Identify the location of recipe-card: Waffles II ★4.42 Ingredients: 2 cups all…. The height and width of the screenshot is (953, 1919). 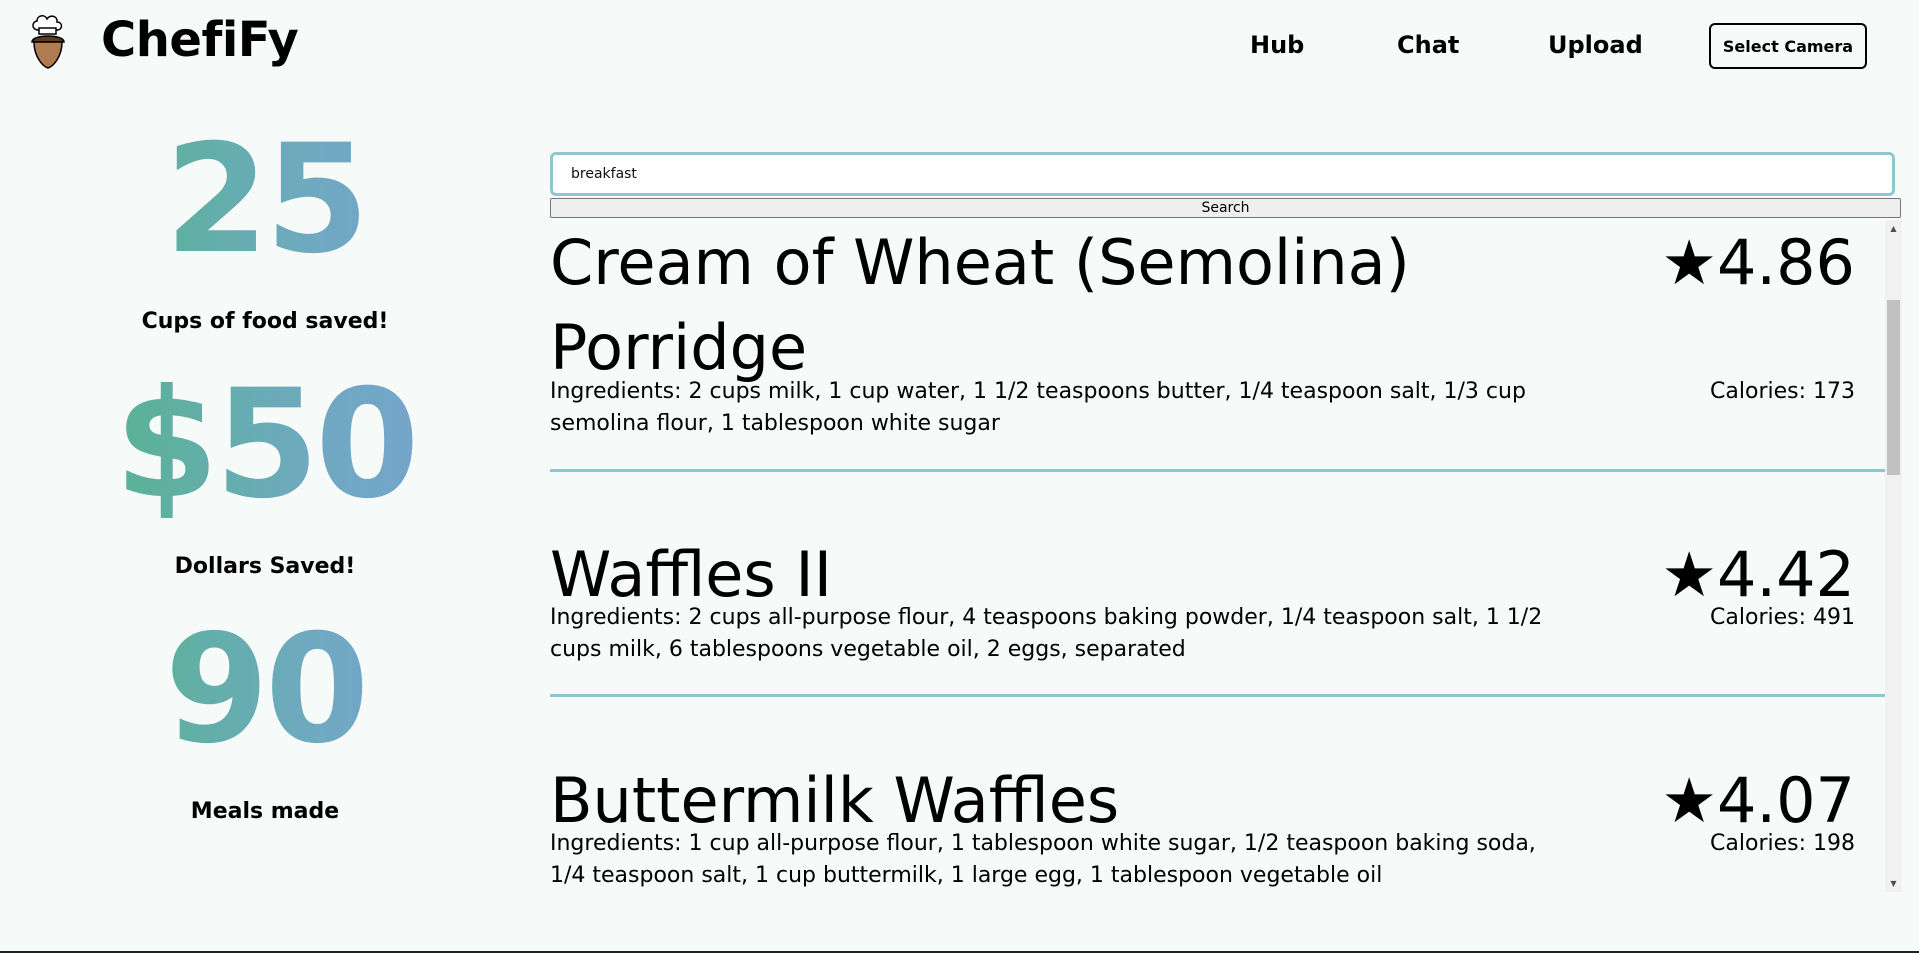
(1217, 614).